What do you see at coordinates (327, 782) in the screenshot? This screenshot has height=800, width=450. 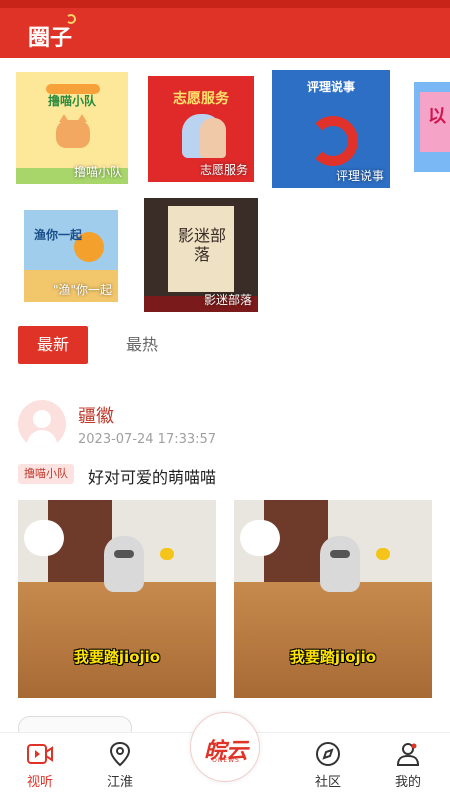 I see `nav-label: 社区` at bounding box center [327, 782].